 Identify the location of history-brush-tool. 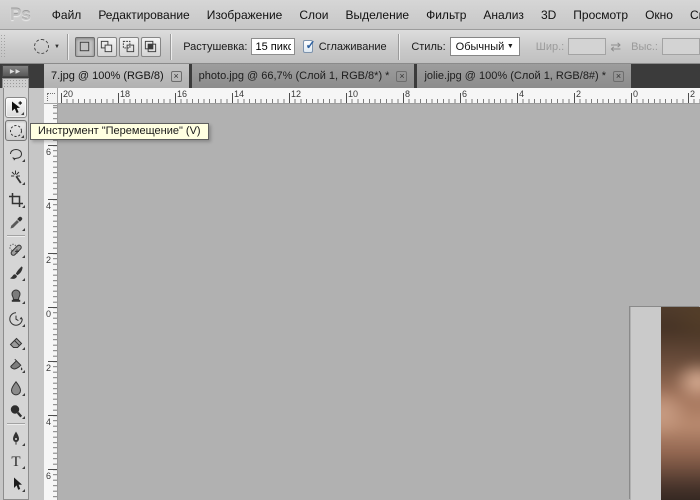
(16, 318).